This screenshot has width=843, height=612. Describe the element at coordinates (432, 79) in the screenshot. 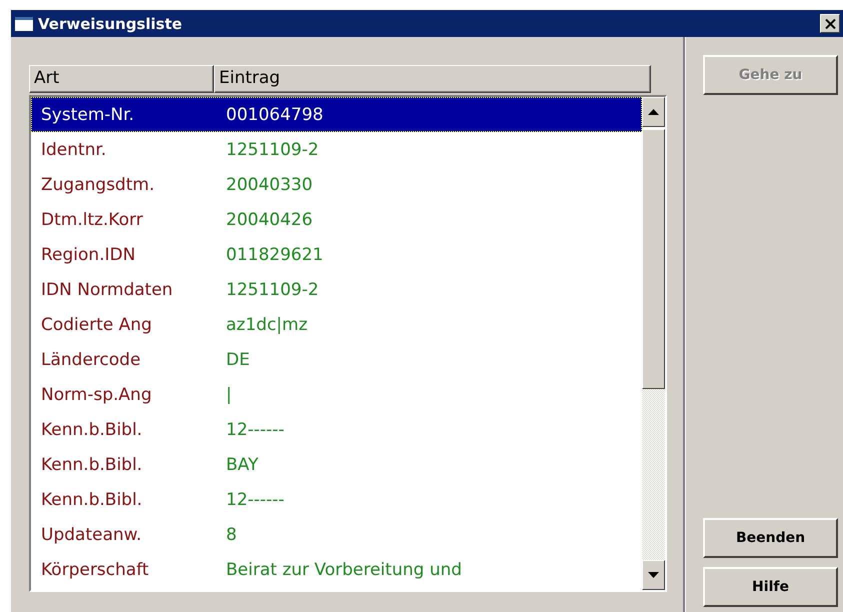

I see `column-header: Eintrag` at that location.